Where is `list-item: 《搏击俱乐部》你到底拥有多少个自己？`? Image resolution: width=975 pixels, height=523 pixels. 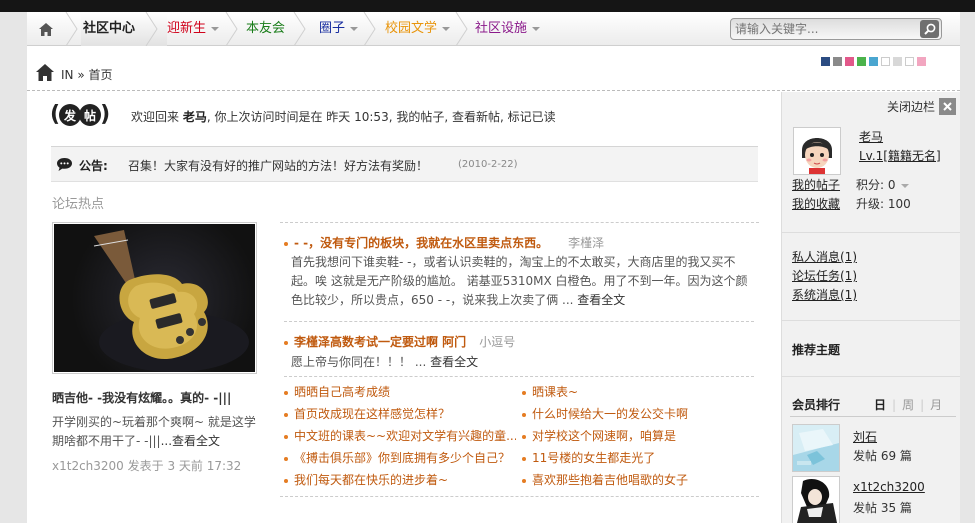 list-item: 《搏击俱乐部》你到底拥有多少个自己？ is located at coordinates (400, 457).